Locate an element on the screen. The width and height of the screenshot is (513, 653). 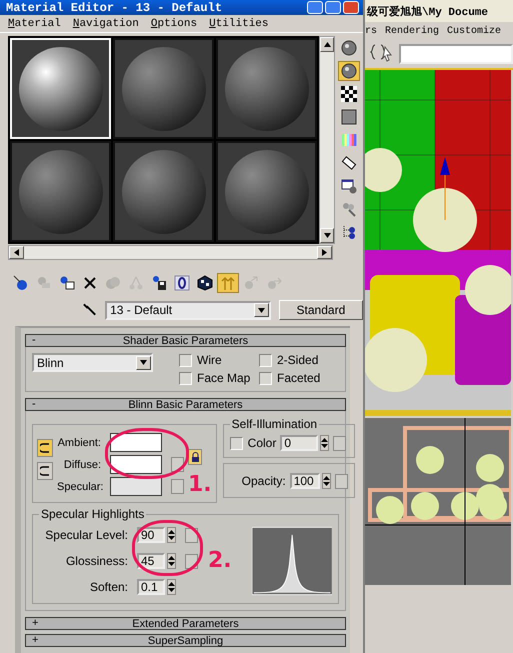
color-bars-icon is located at coordinates (349, 140).